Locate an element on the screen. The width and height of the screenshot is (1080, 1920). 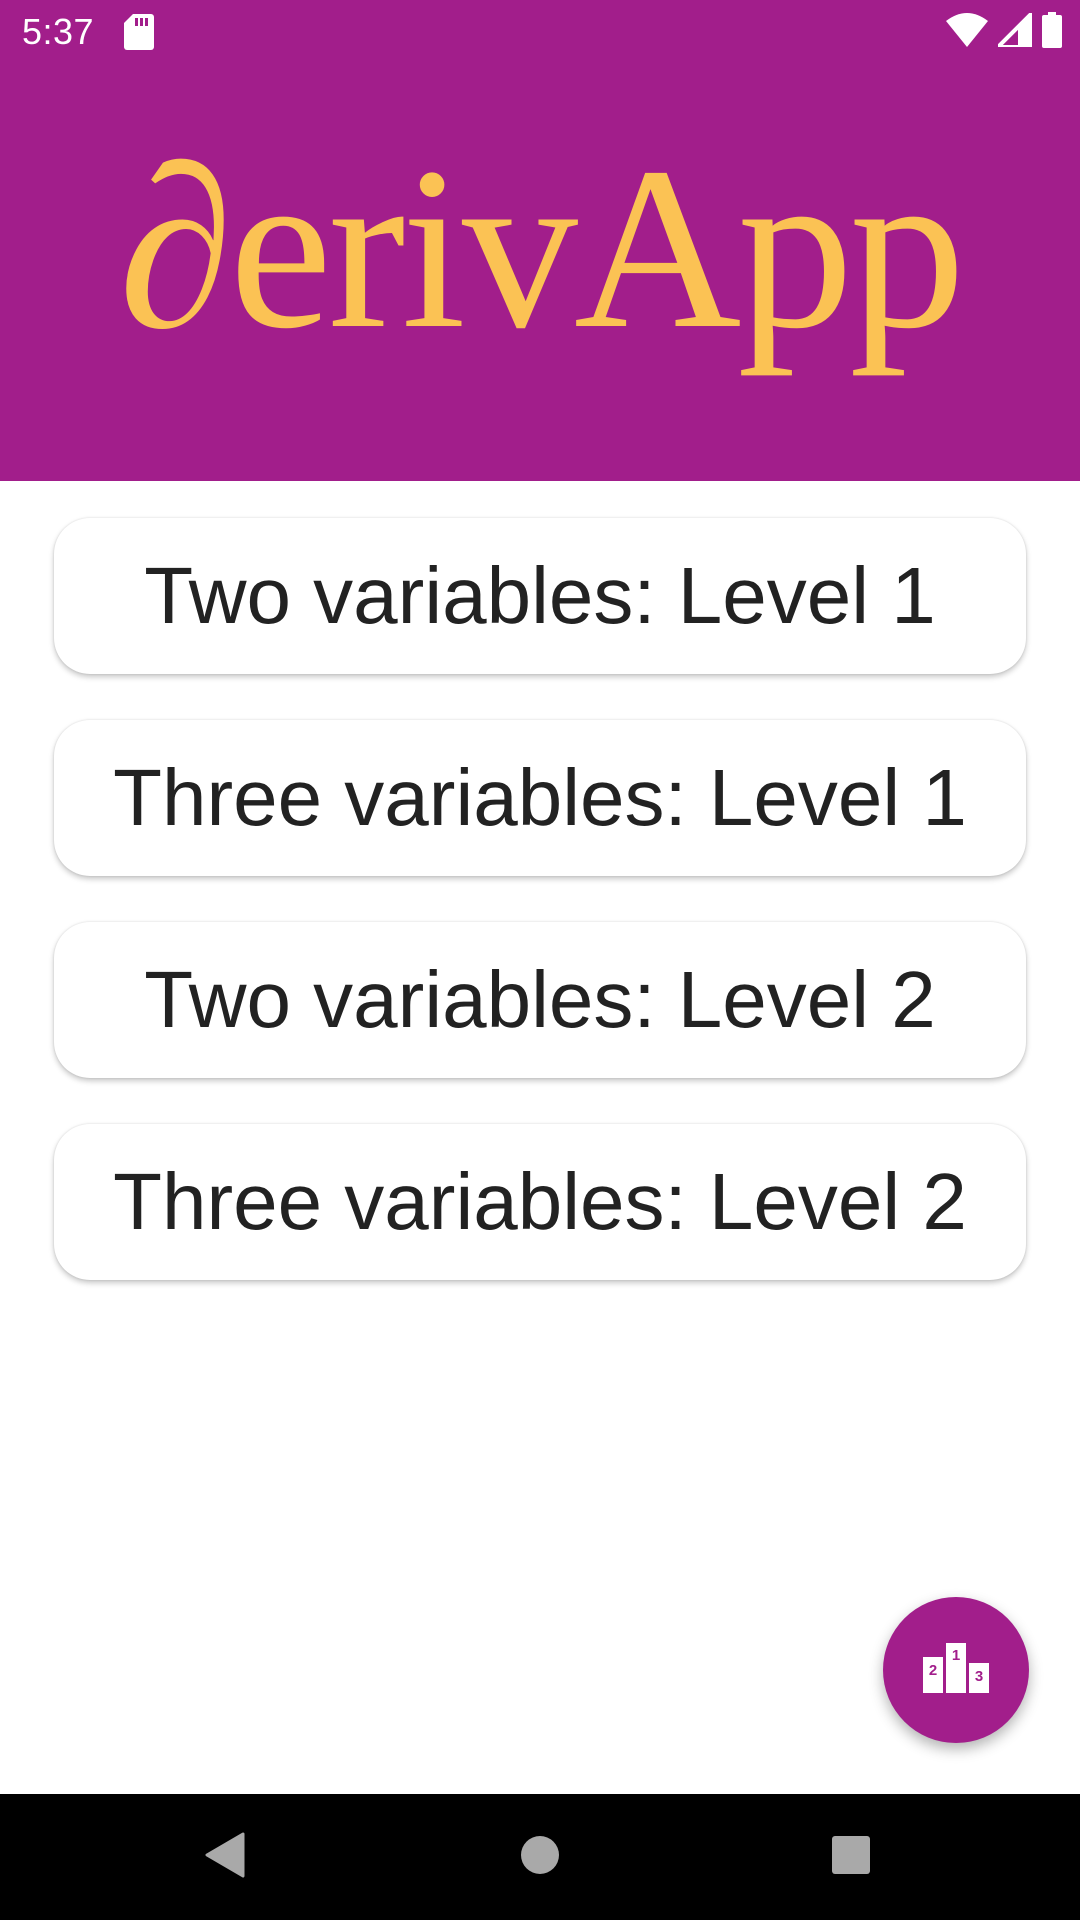
level-button-two-vars-1: Two variables: Level 1 is located at coordinates (540, 596).